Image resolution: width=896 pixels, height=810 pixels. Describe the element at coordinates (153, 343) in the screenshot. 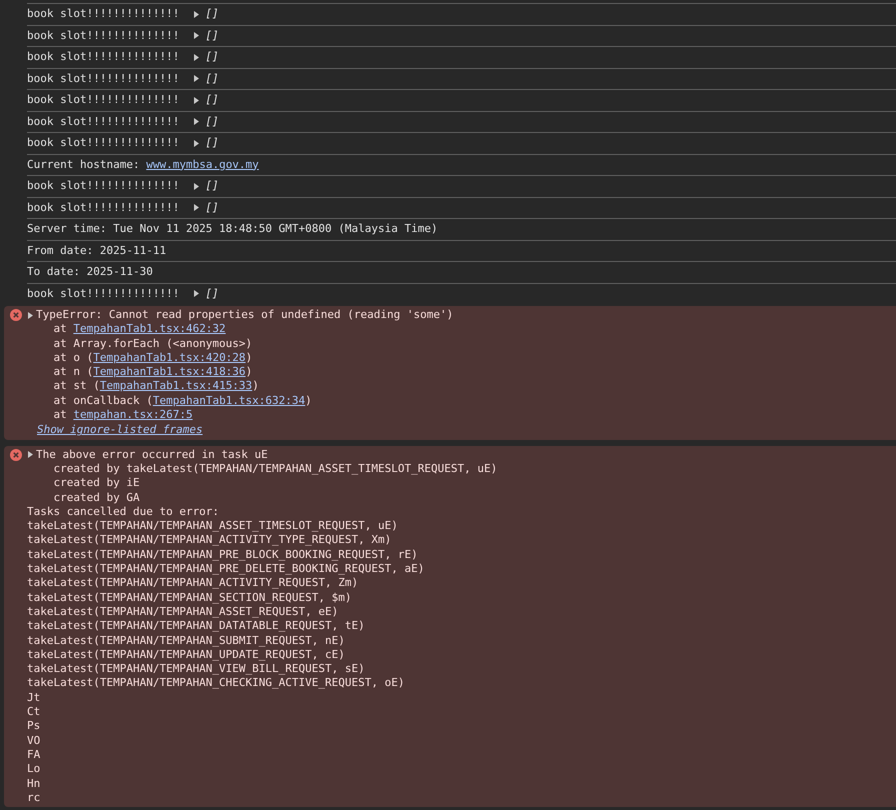

I see `error-detail-line: at Array.forEach (<anonymous>)` at that location.